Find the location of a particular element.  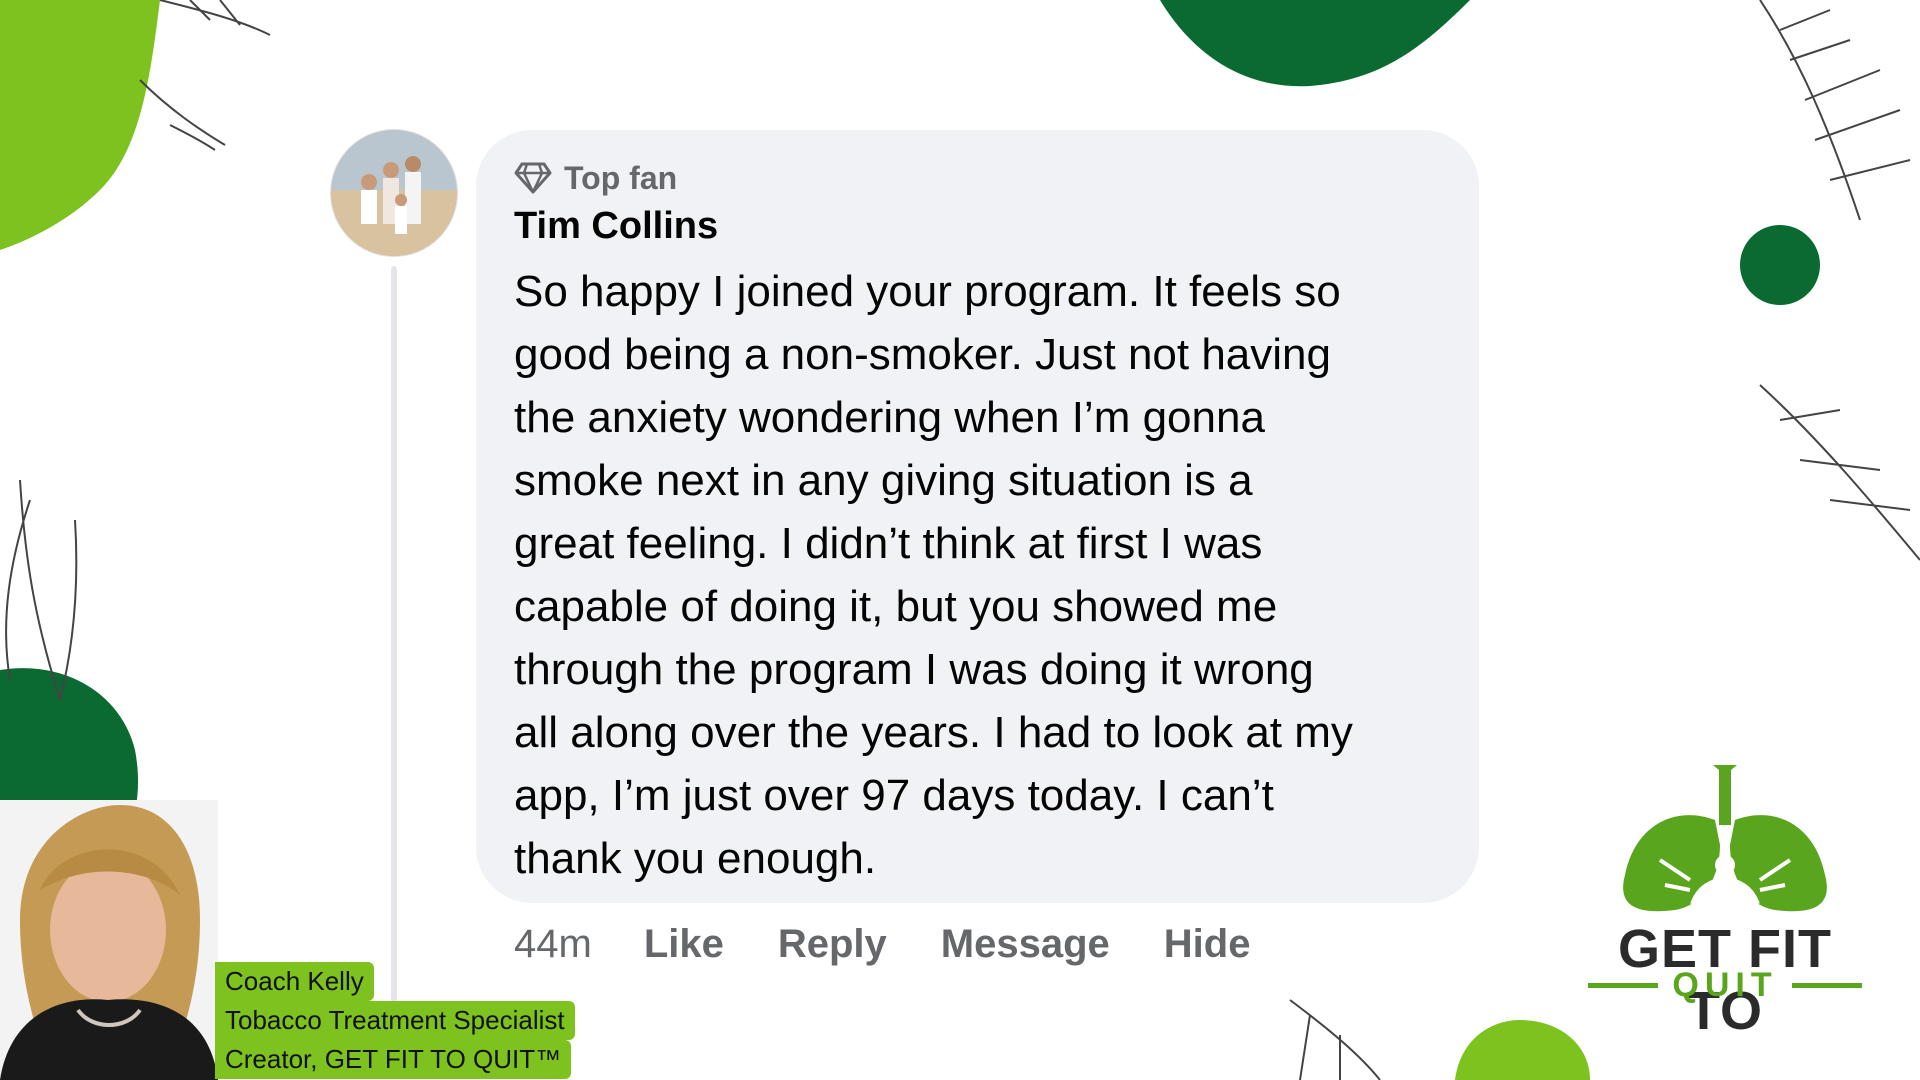

commenter-avatar is located at coordinates (394, 193).